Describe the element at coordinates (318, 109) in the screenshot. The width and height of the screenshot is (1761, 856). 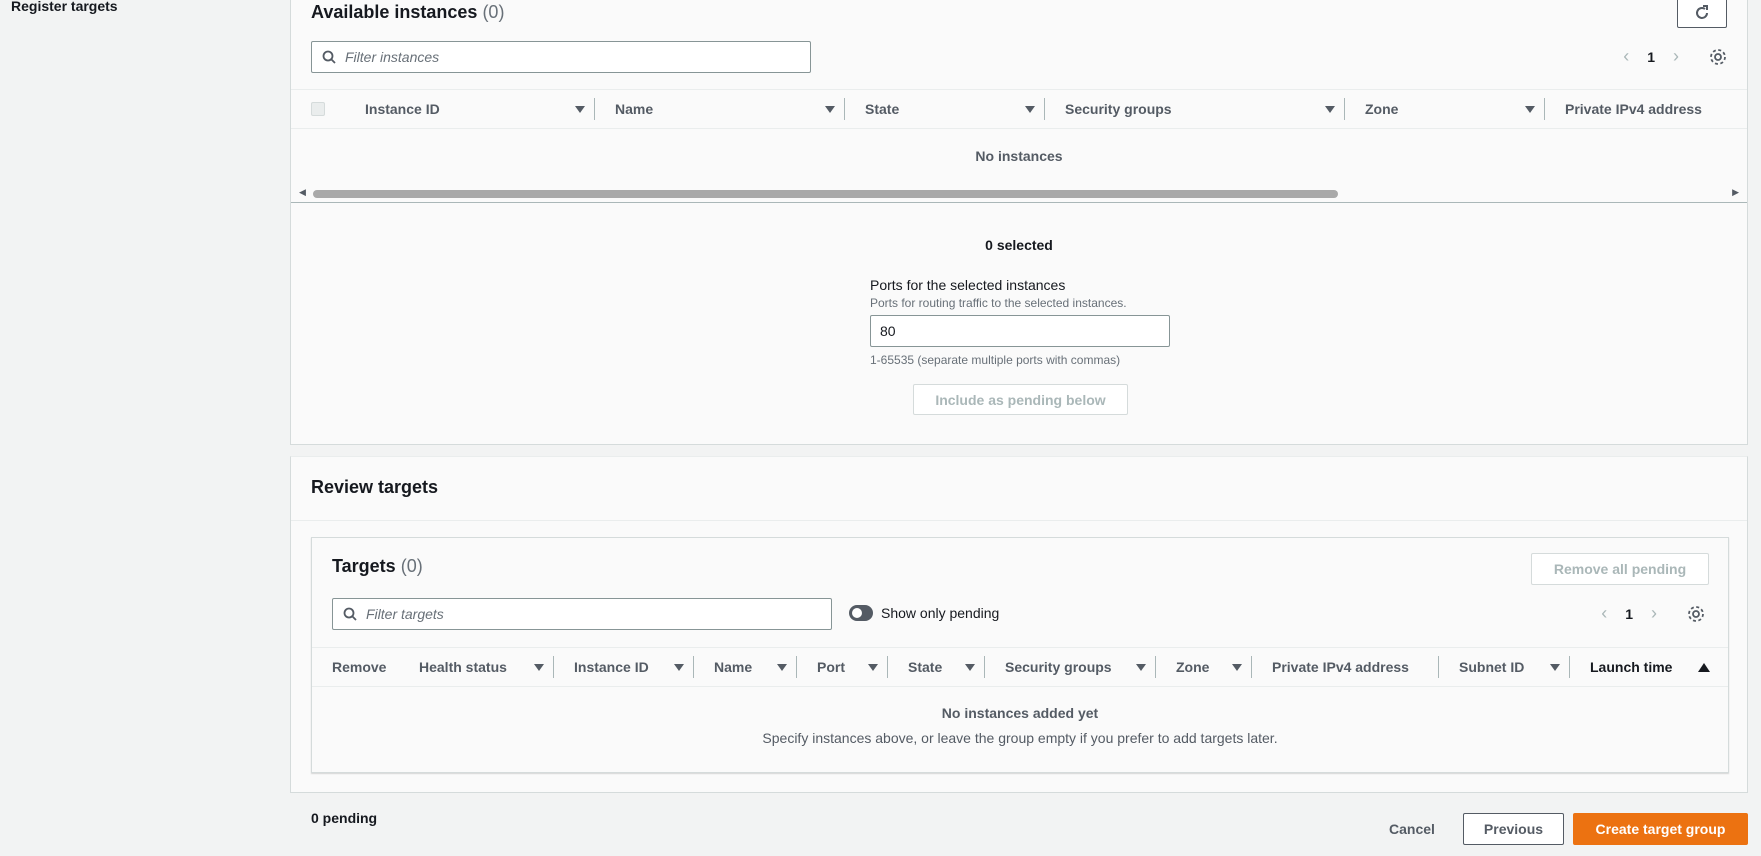
I see `select-all-checkbox` at that location.